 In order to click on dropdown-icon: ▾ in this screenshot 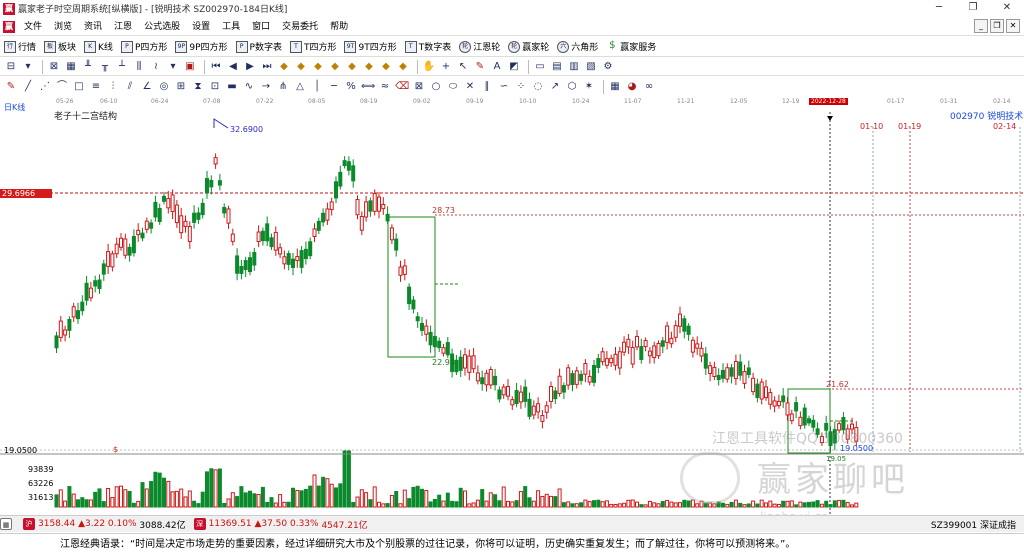, I will do `click(28, 67)`.